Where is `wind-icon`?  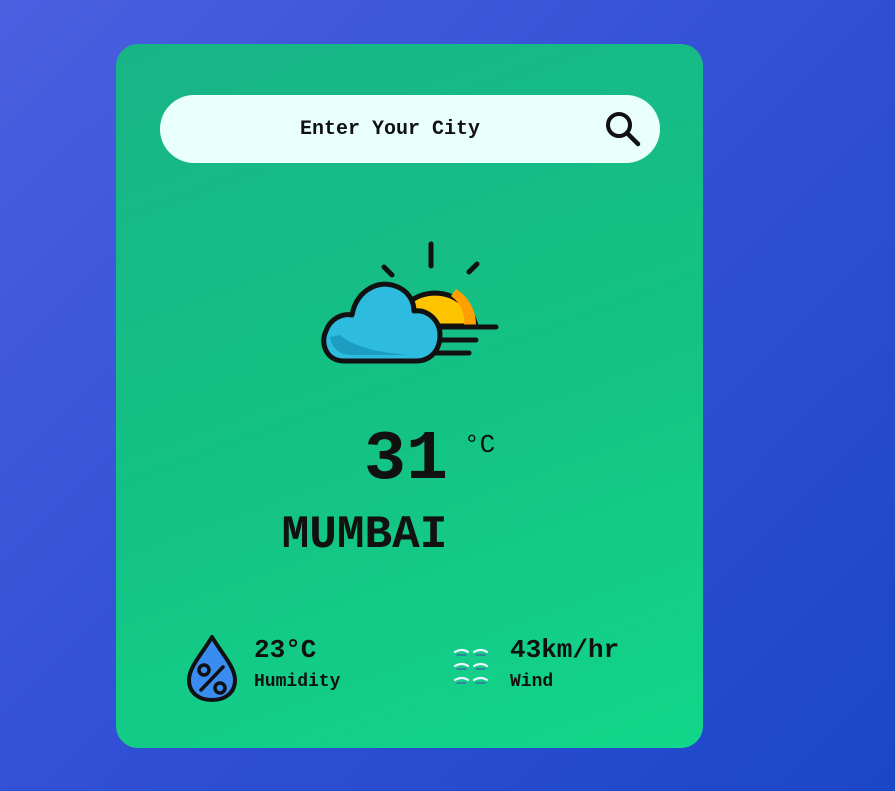 wind-icon is located at coordinates (471, 666).